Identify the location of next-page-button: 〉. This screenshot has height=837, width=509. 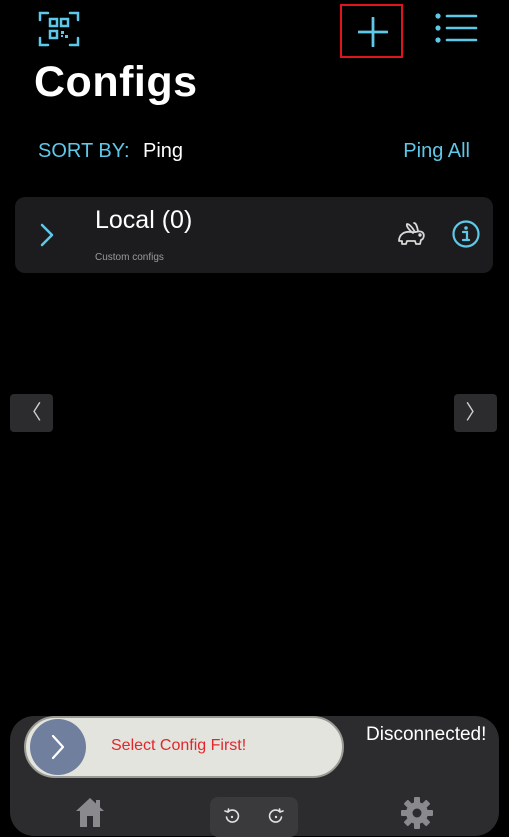
(475, 413).